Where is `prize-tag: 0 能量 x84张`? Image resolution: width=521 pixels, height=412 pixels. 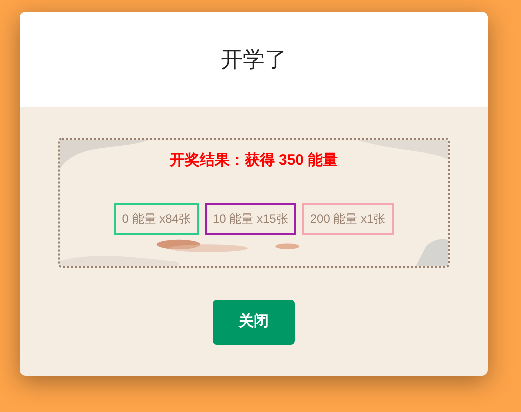 prize-tag: 0 能量 x84张 is located at coordinates (156, 218).